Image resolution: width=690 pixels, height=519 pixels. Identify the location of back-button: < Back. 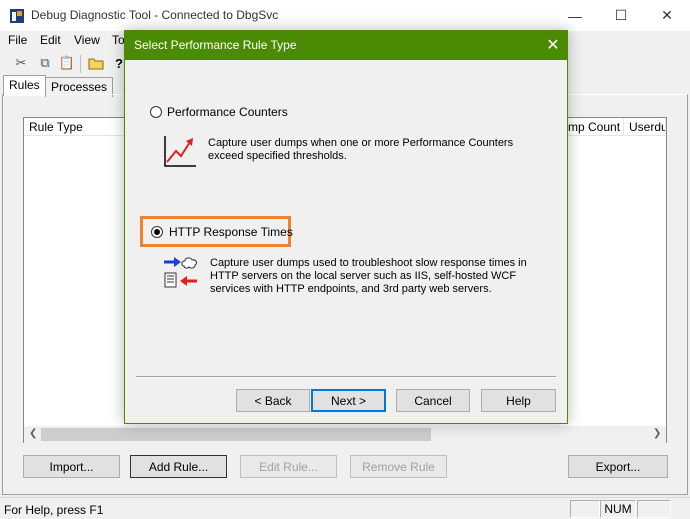
(273, 400).